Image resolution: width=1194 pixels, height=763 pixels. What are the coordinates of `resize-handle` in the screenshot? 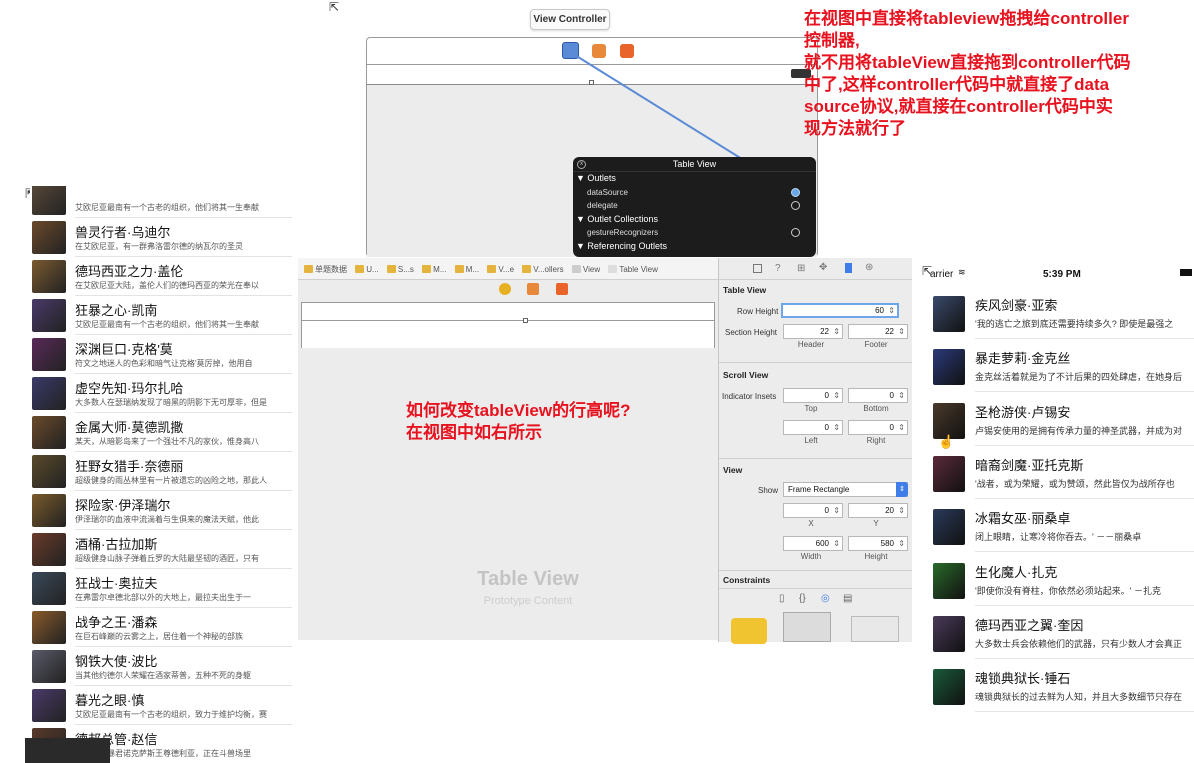 It's located at (525, 320).